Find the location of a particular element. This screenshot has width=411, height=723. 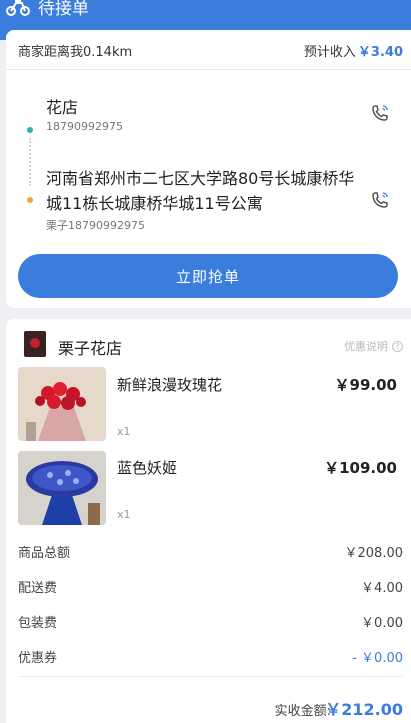

product-price: ￥99.00 is located at coordinates (365, 385).